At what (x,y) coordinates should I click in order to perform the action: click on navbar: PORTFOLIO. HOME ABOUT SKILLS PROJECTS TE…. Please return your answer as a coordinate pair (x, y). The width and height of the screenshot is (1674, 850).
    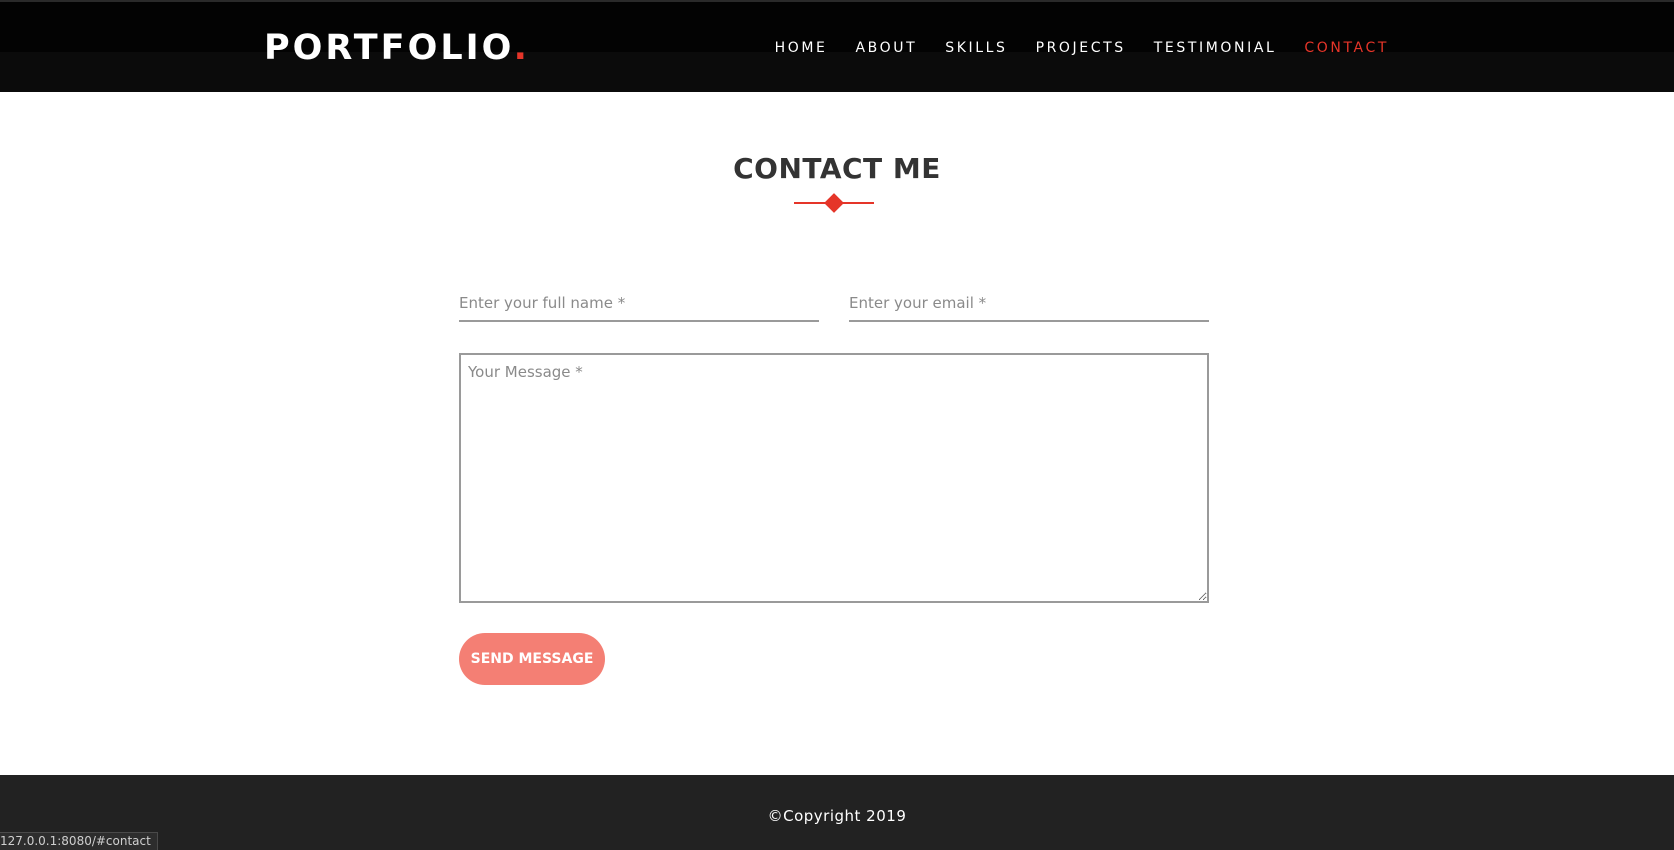
    Looking at the image, I should click on (837, 46).